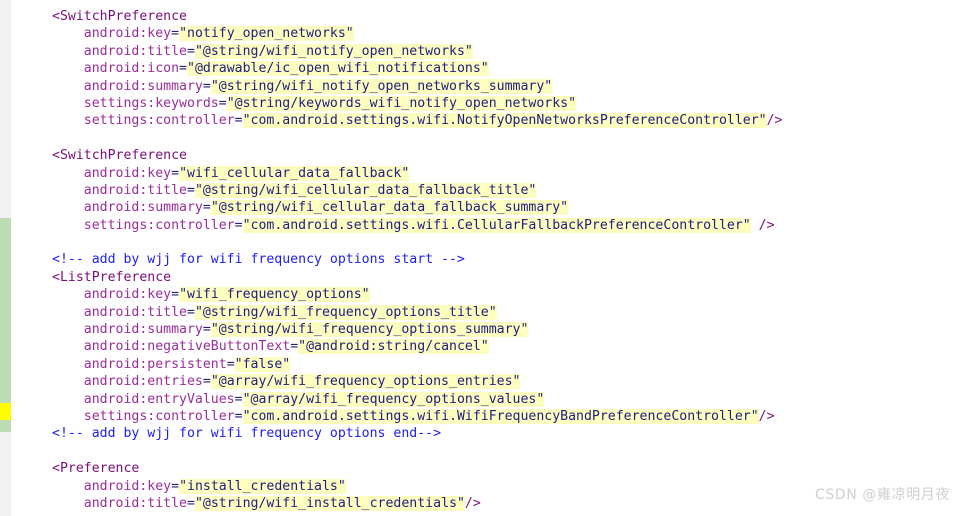 The image size is (964, 516). I want to click on token-val: "@string/wifi_frequency_options_summary", so click(369, 330).